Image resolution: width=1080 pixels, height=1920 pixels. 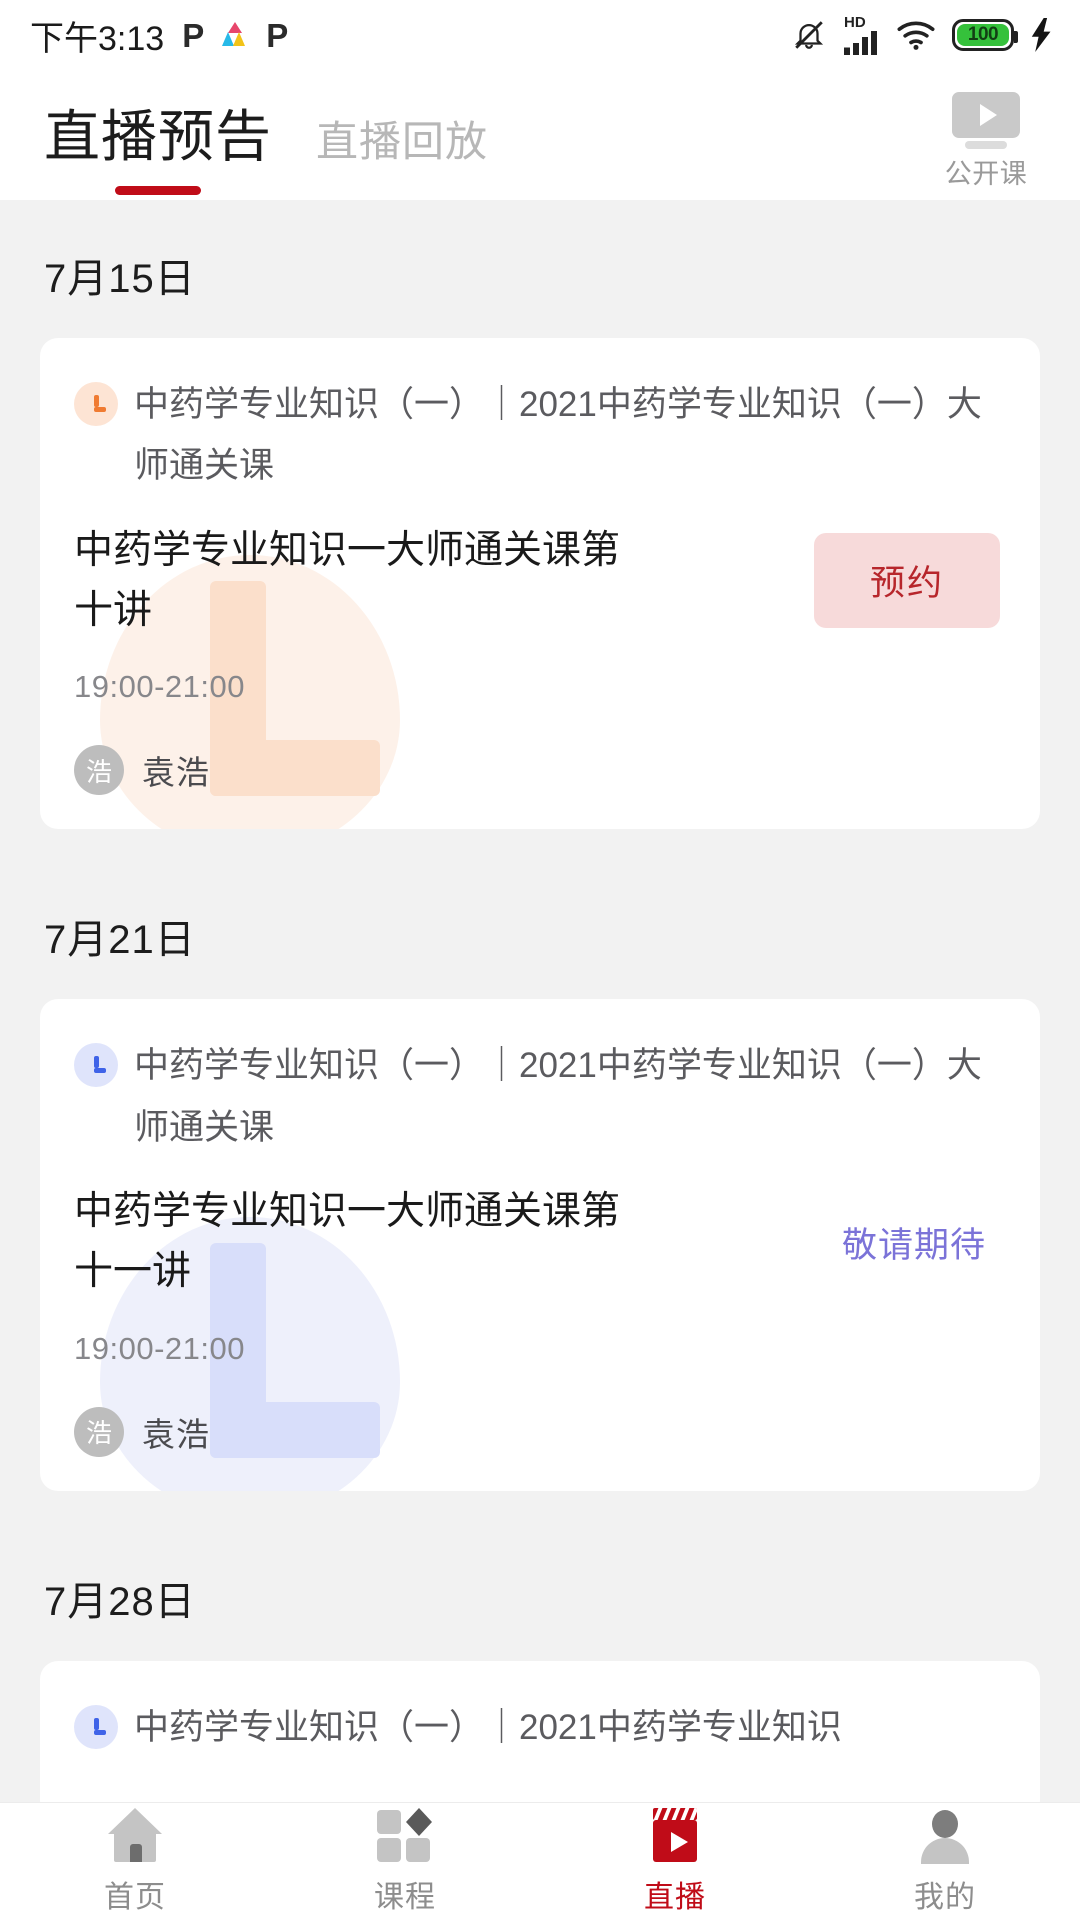 What do you see at coordinates (488, 1727) in the screenshot?
I see `course-name: 中药学专业知识（一）｜2021中药学专业知识` at bounding box center [488, 1727].